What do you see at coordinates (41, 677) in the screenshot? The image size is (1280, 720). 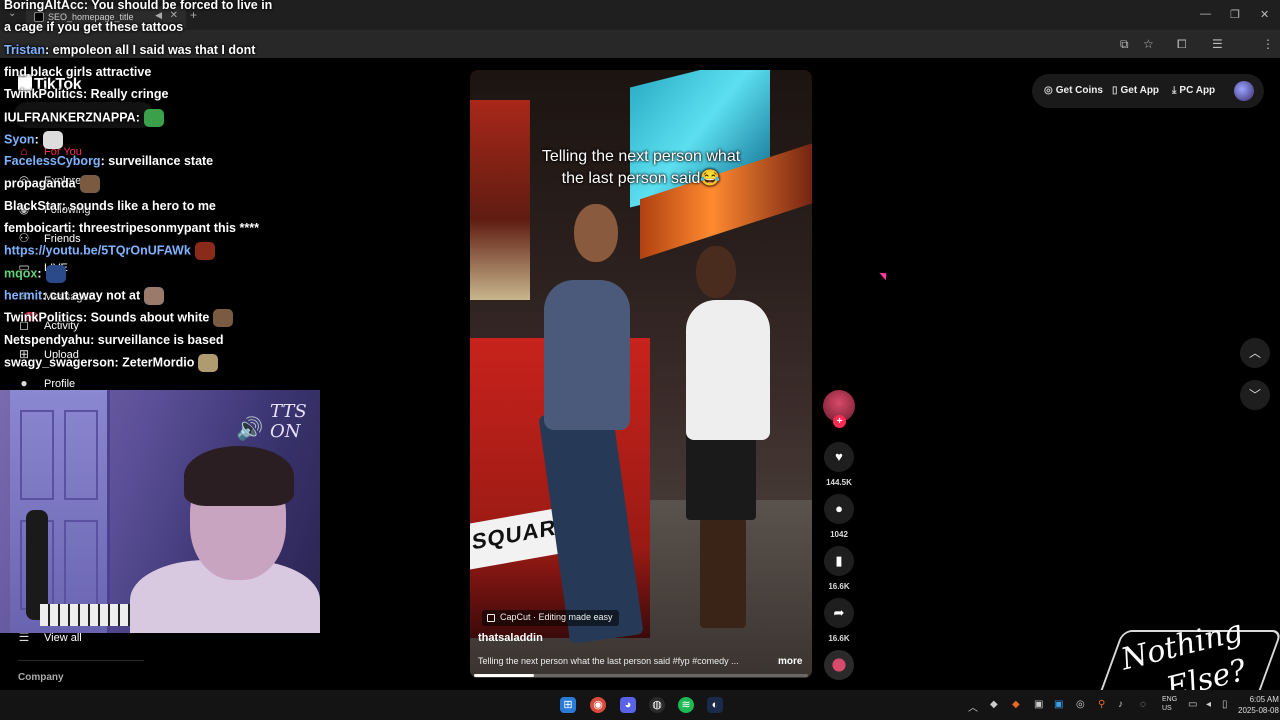 I see `company-link: Company` at bounding box center [41, 677].